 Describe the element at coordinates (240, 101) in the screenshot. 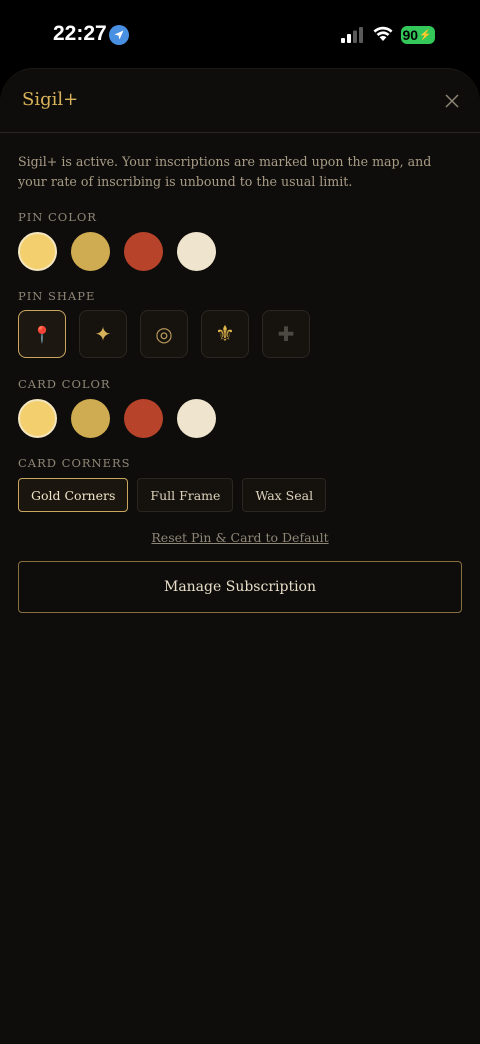

I see `sheet-header: Sigil+` at that location.